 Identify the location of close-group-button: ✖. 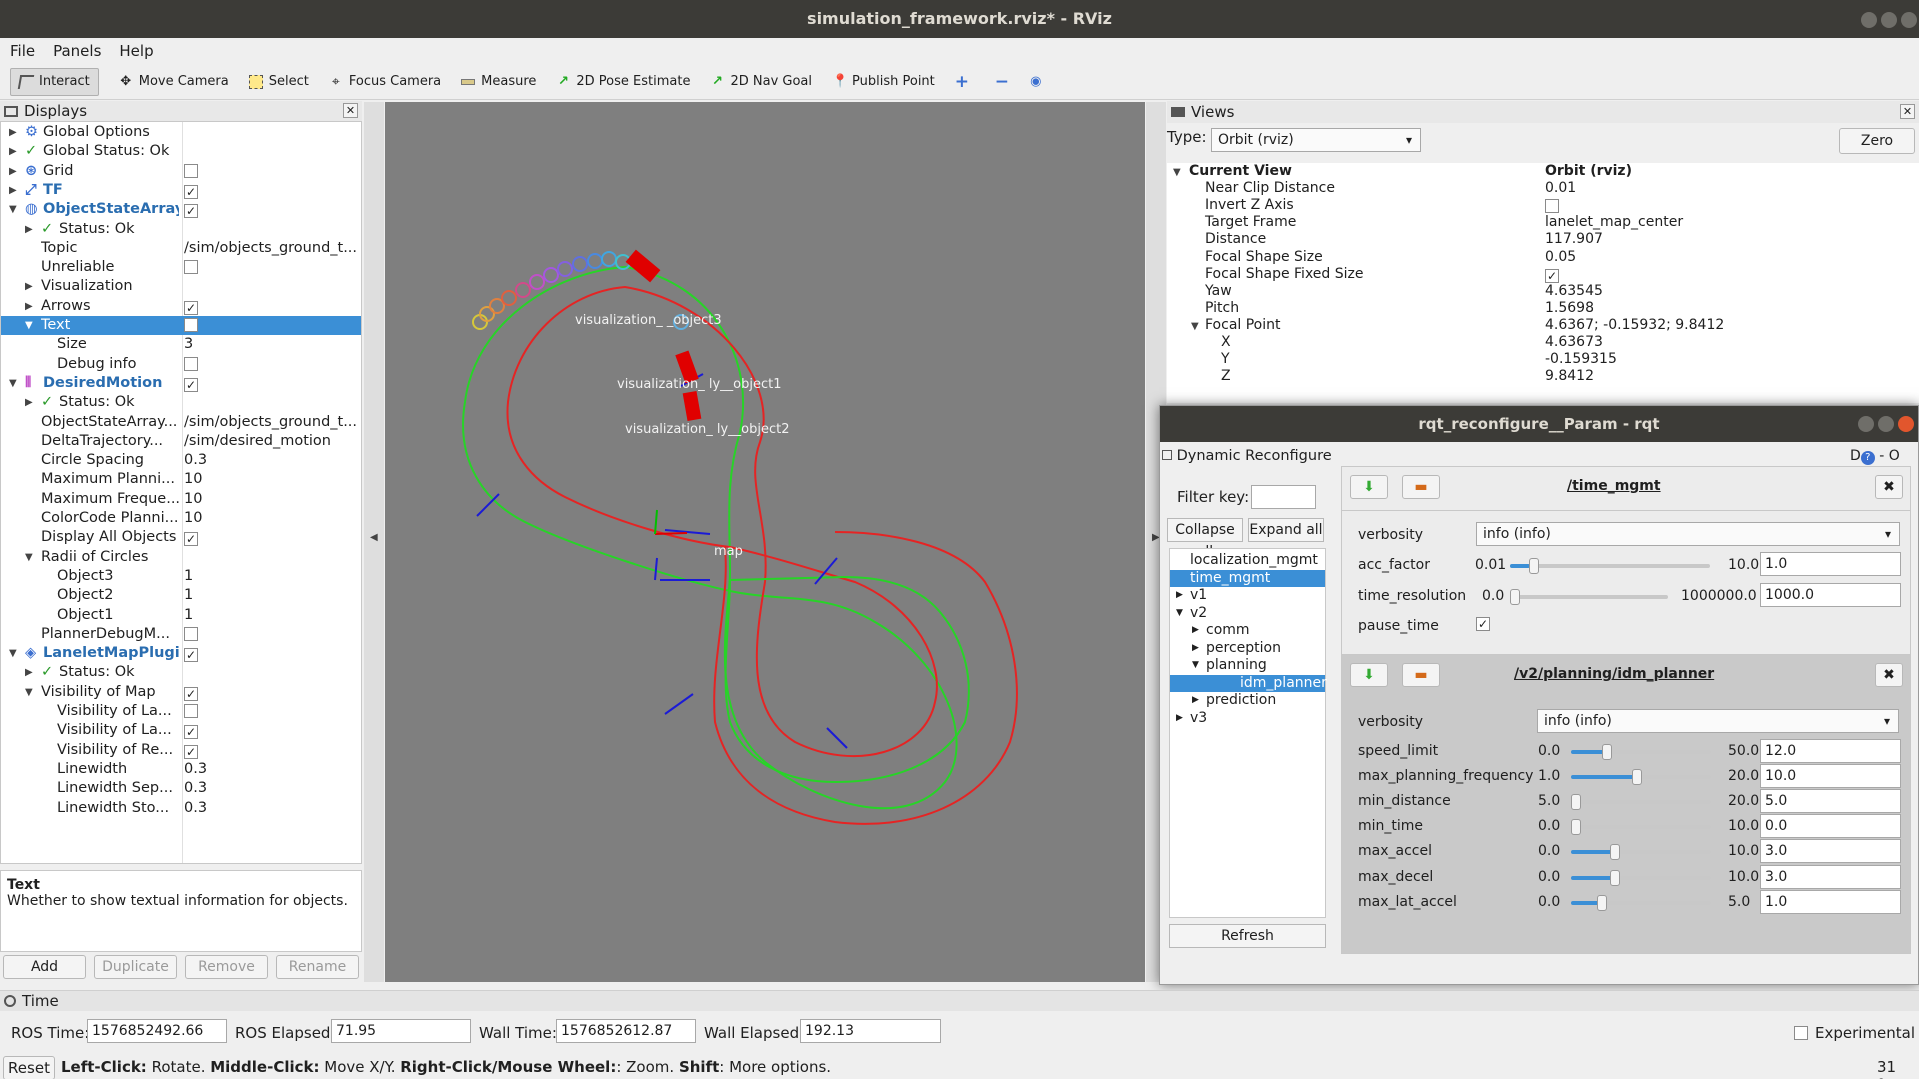
(1889, 675).